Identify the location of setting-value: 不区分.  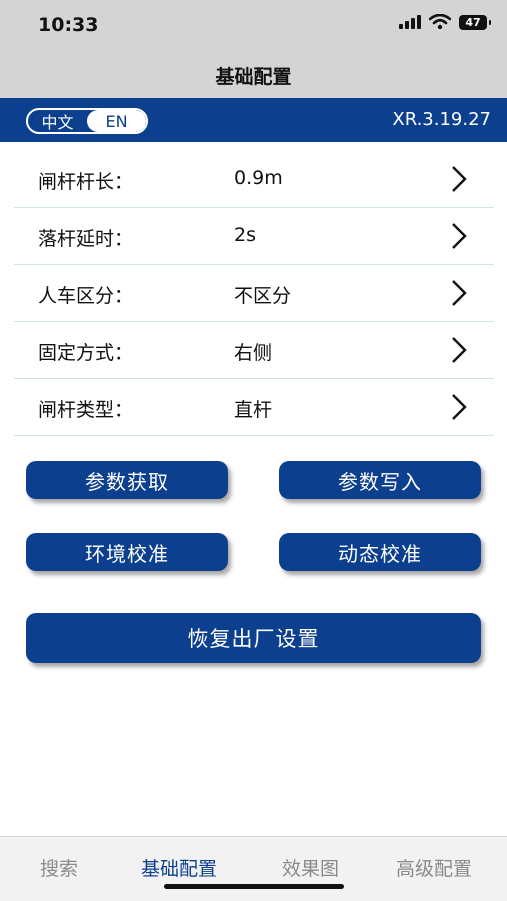
(263, 296).